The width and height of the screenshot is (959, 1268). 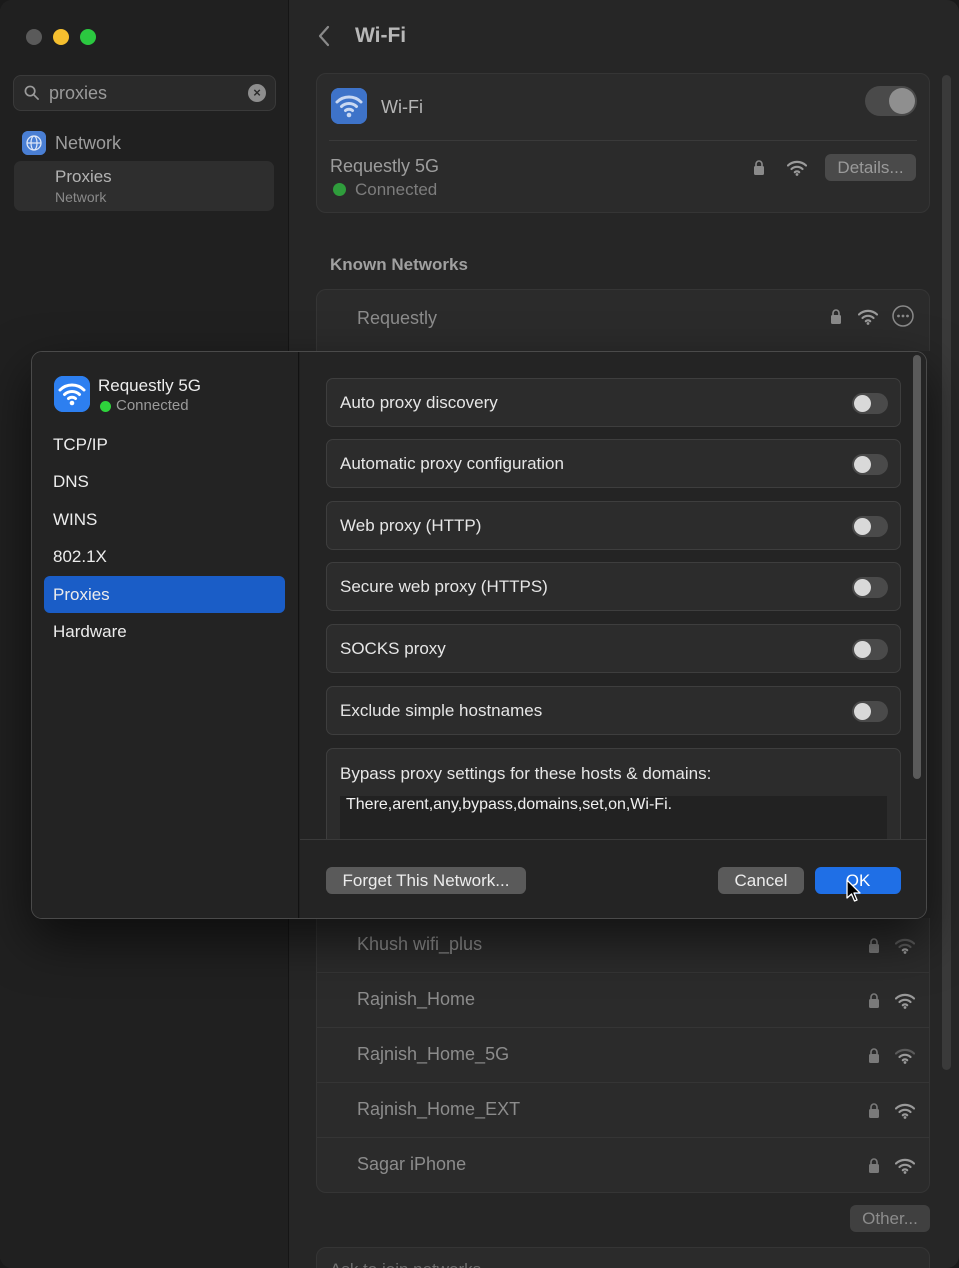 What do you see at coordinates (144, 93) in the screenshot?
I see `search-field: proxies ×` at bounding box center [144, 93].